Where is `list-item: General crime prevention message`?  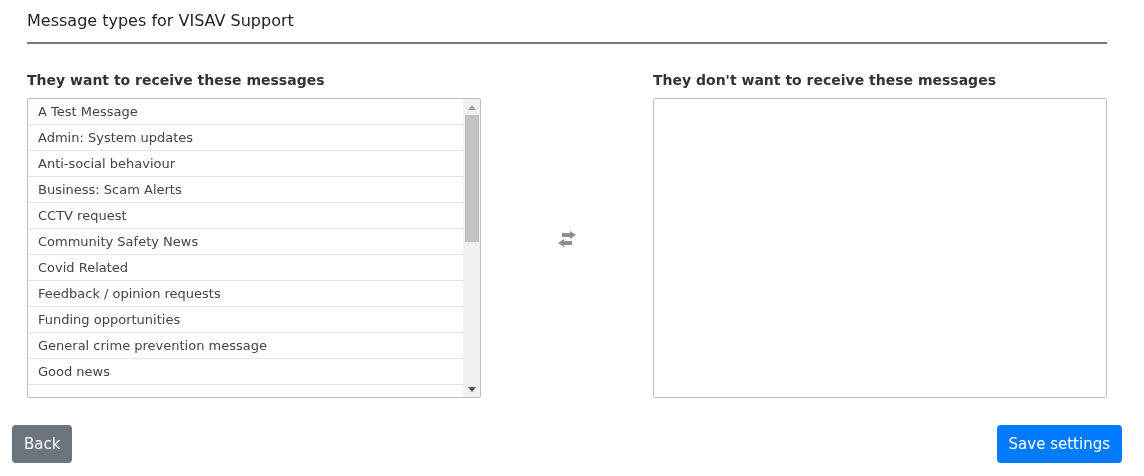 list-item: General crime prevention message is located at coordinates (245, 346).